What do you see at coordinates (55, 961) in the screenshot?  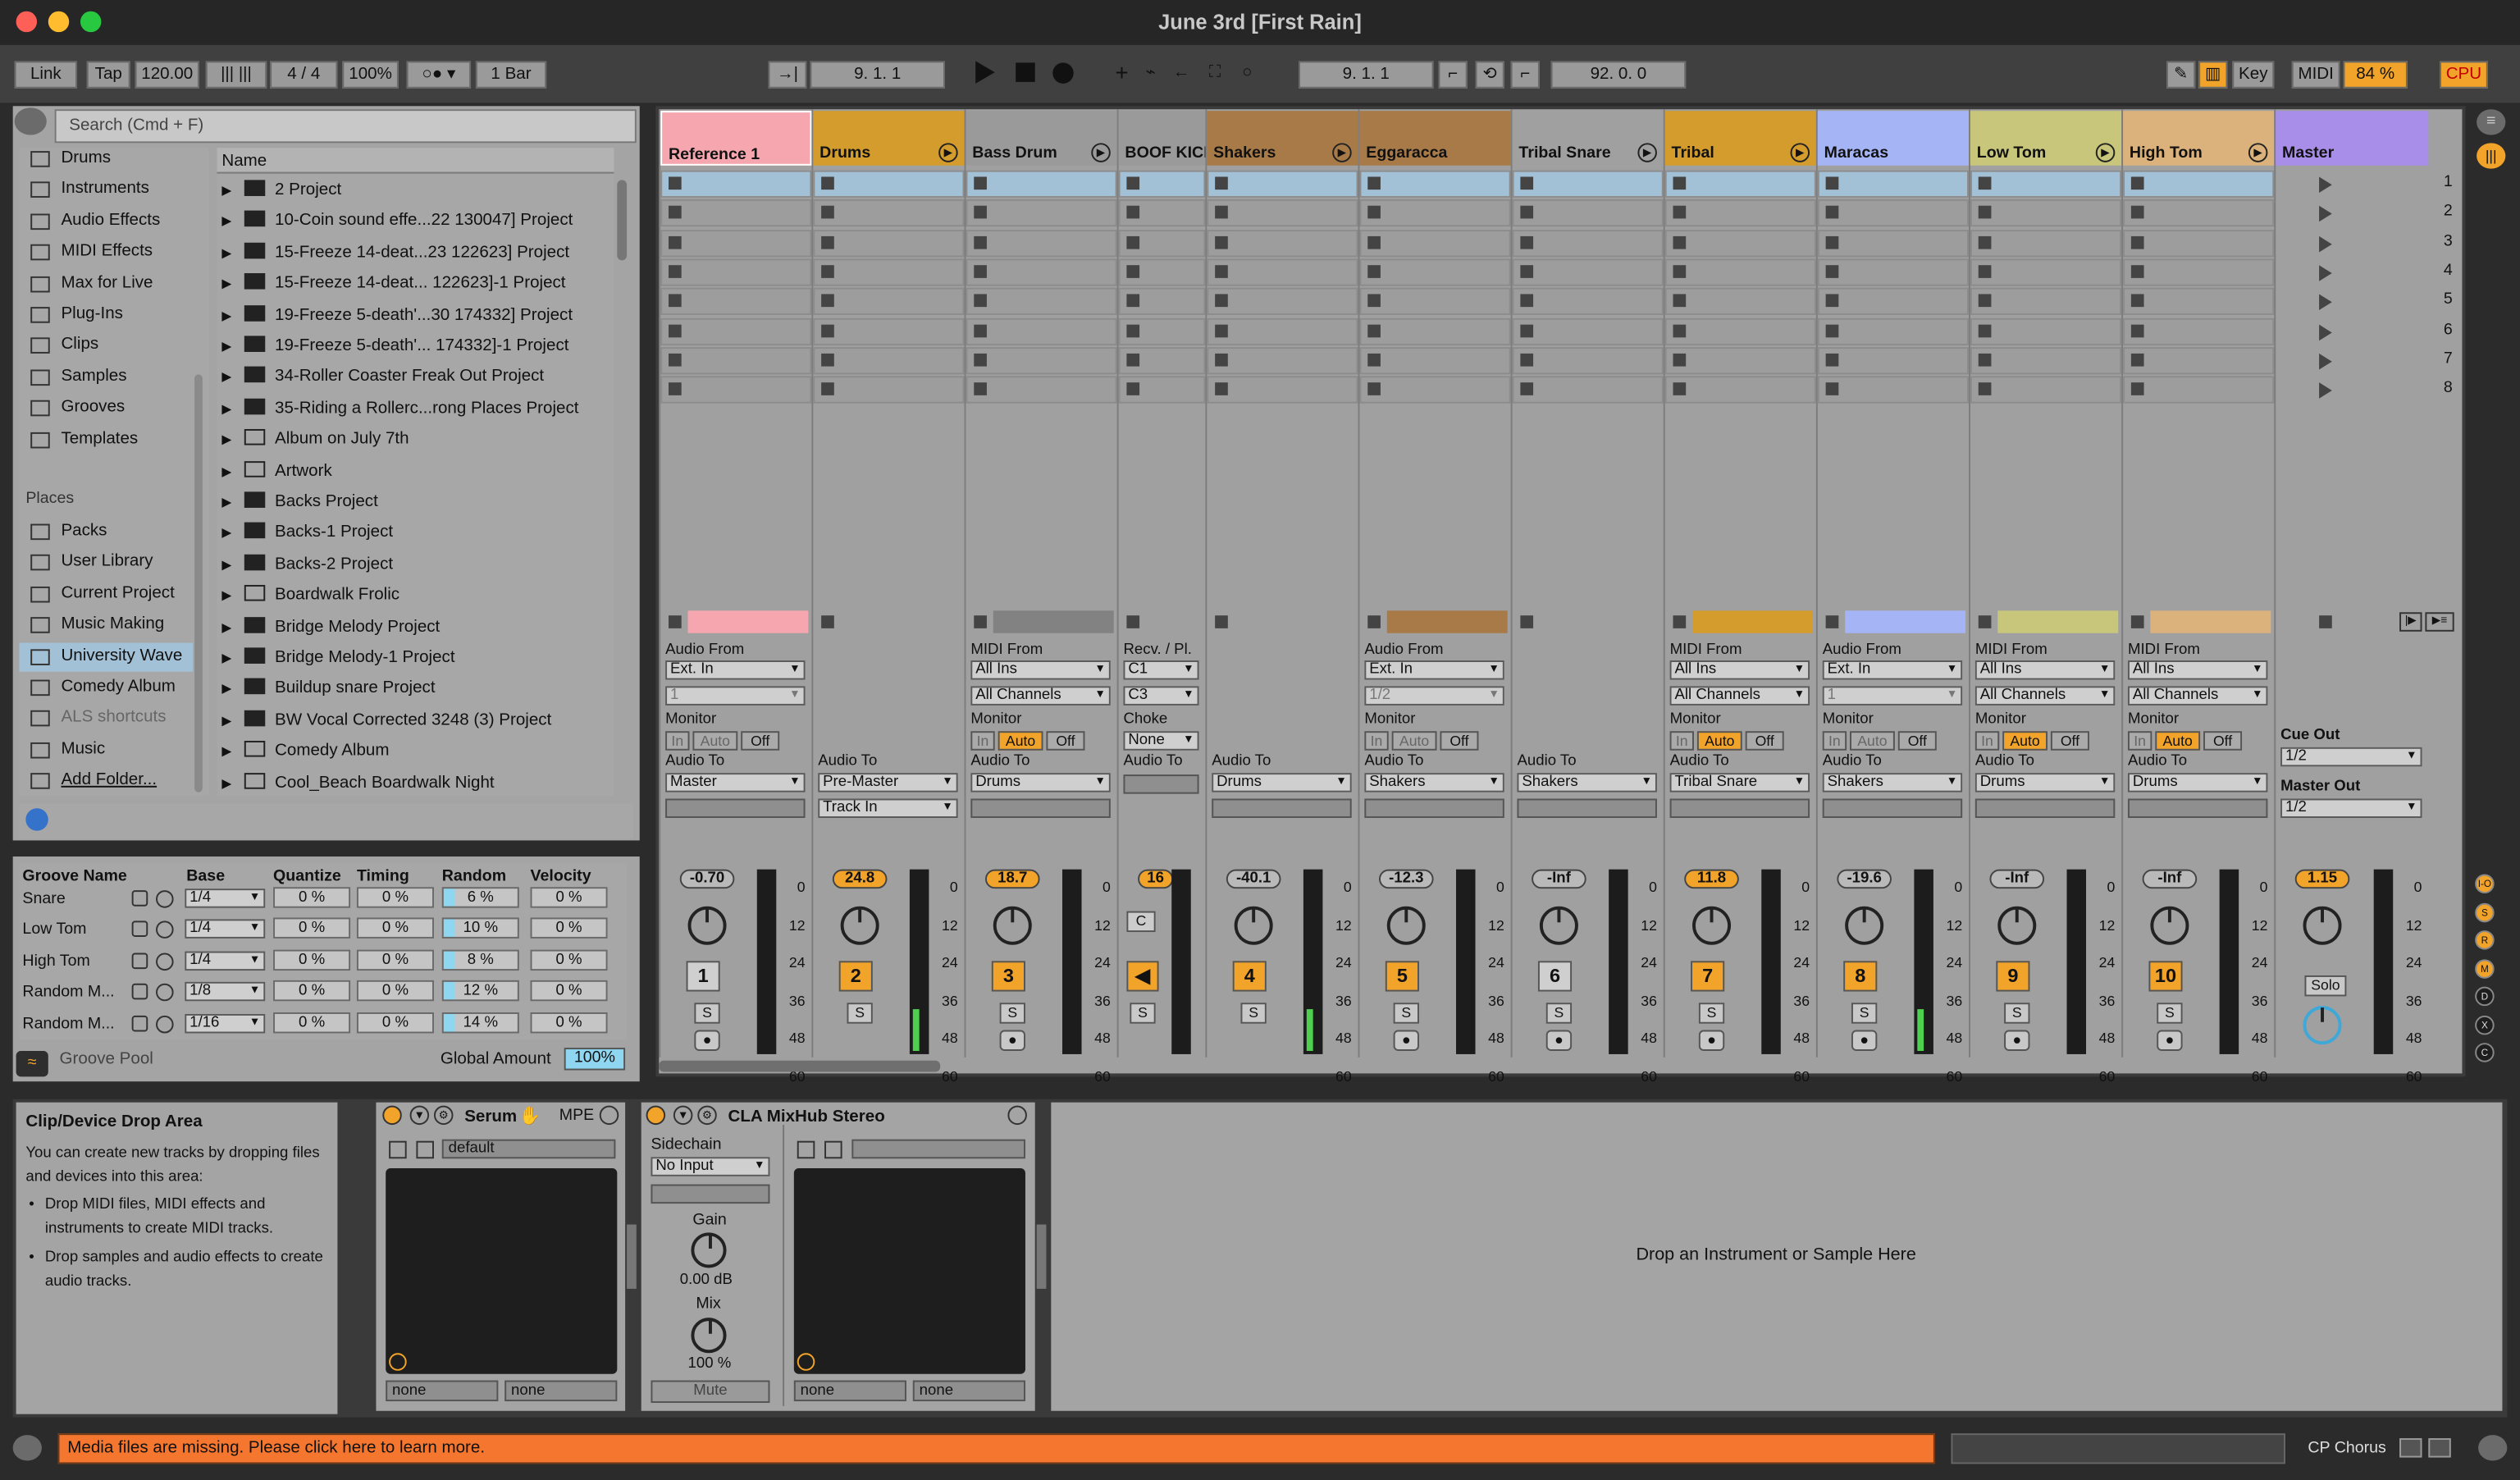 I see `groove-name: High Tom` at bounding box center [55, 961].